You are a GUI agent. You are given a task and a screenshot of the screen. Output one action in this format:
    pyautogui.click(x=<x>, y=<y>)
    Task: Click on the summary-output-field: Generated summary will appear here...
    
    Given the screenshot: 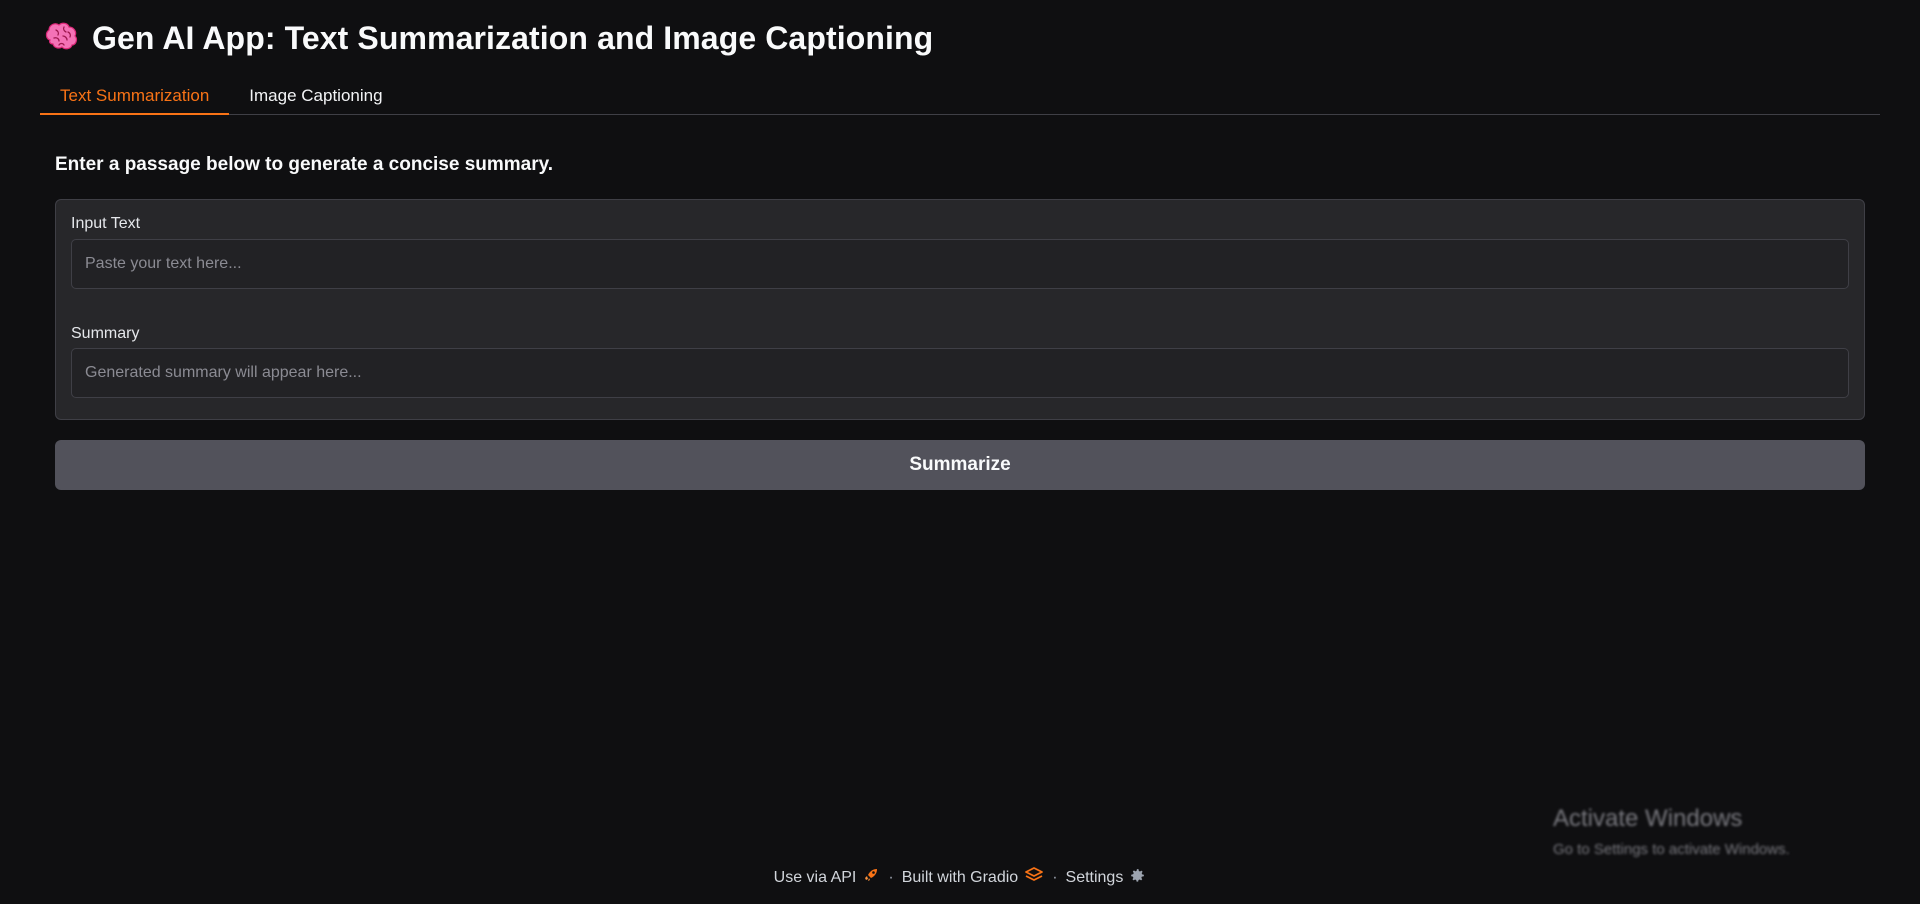 What is the action you would take?
    pyautogui.click(x=960, y=373)
    